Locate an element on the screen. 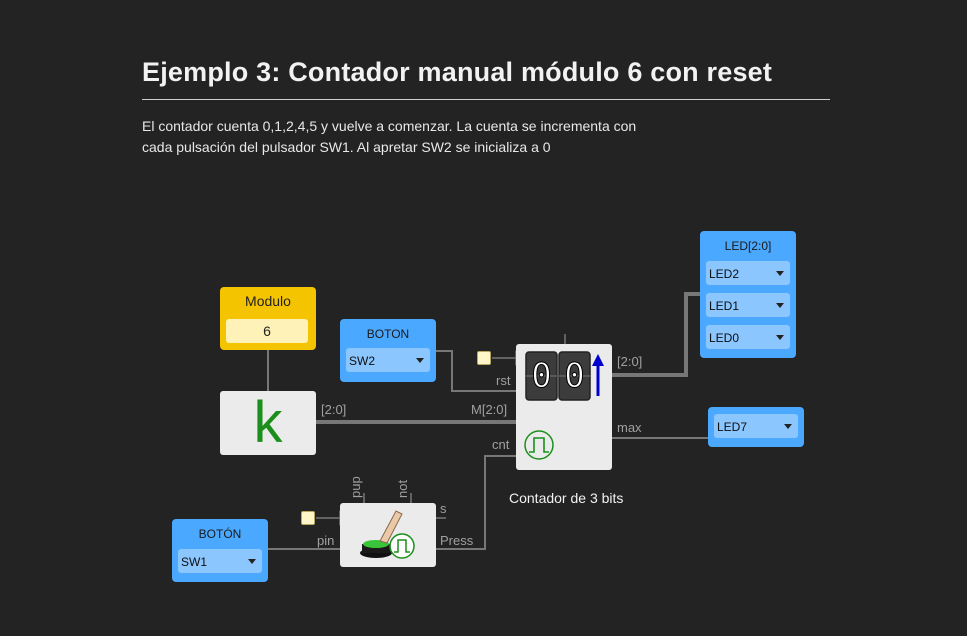  port-press-label: Press is located at coordinates (457, 540).